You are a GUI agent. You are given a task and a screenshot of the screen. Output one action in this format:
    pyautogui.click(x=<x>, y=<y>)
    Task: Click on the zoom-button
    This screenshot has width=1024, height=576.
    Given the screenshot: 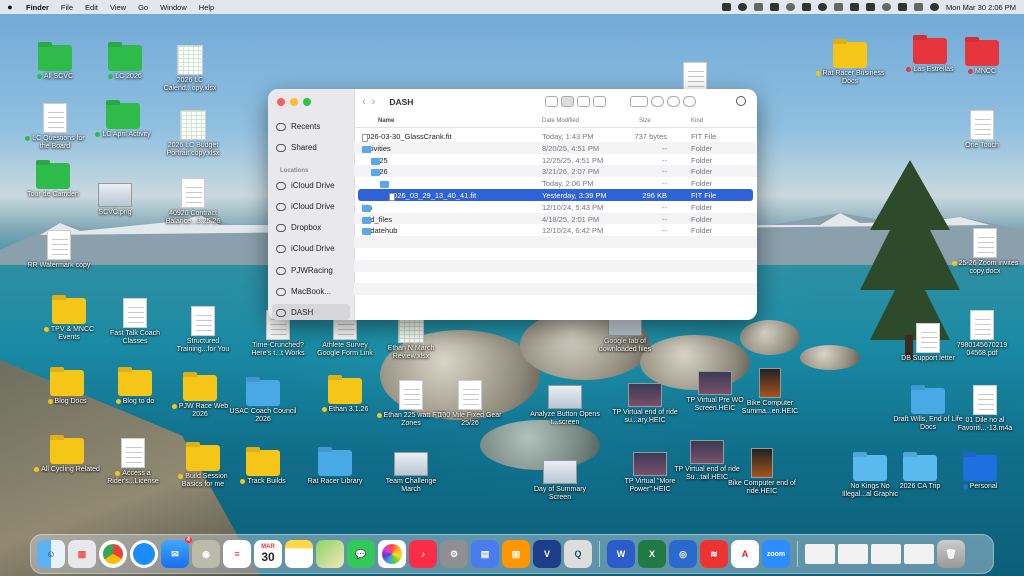 What is the action you would take?
    pyautogui.click(x=307, y=102)
    